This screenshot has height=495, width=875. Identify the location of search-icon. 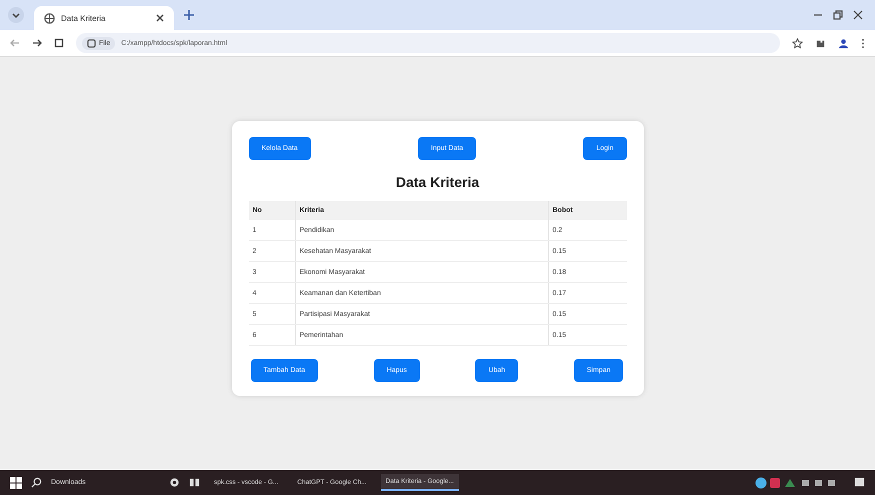
(36, 482).